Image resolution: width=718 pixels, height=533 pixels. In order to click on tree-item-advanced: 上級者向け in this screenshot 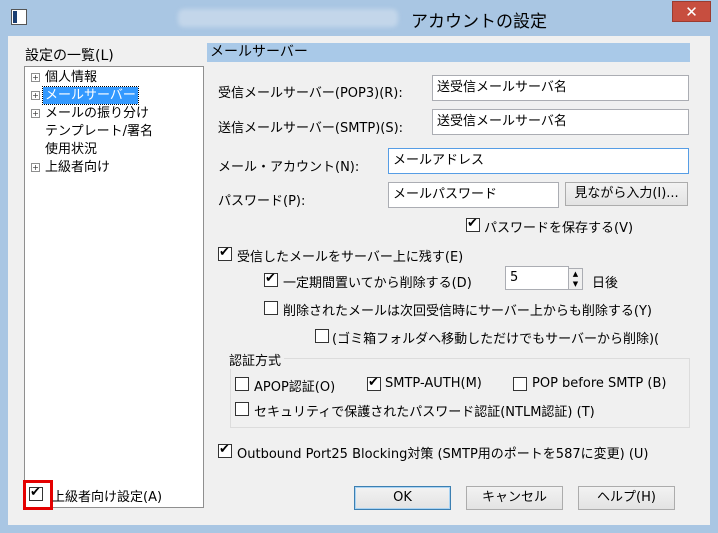, I will do `click(77, 167)`.